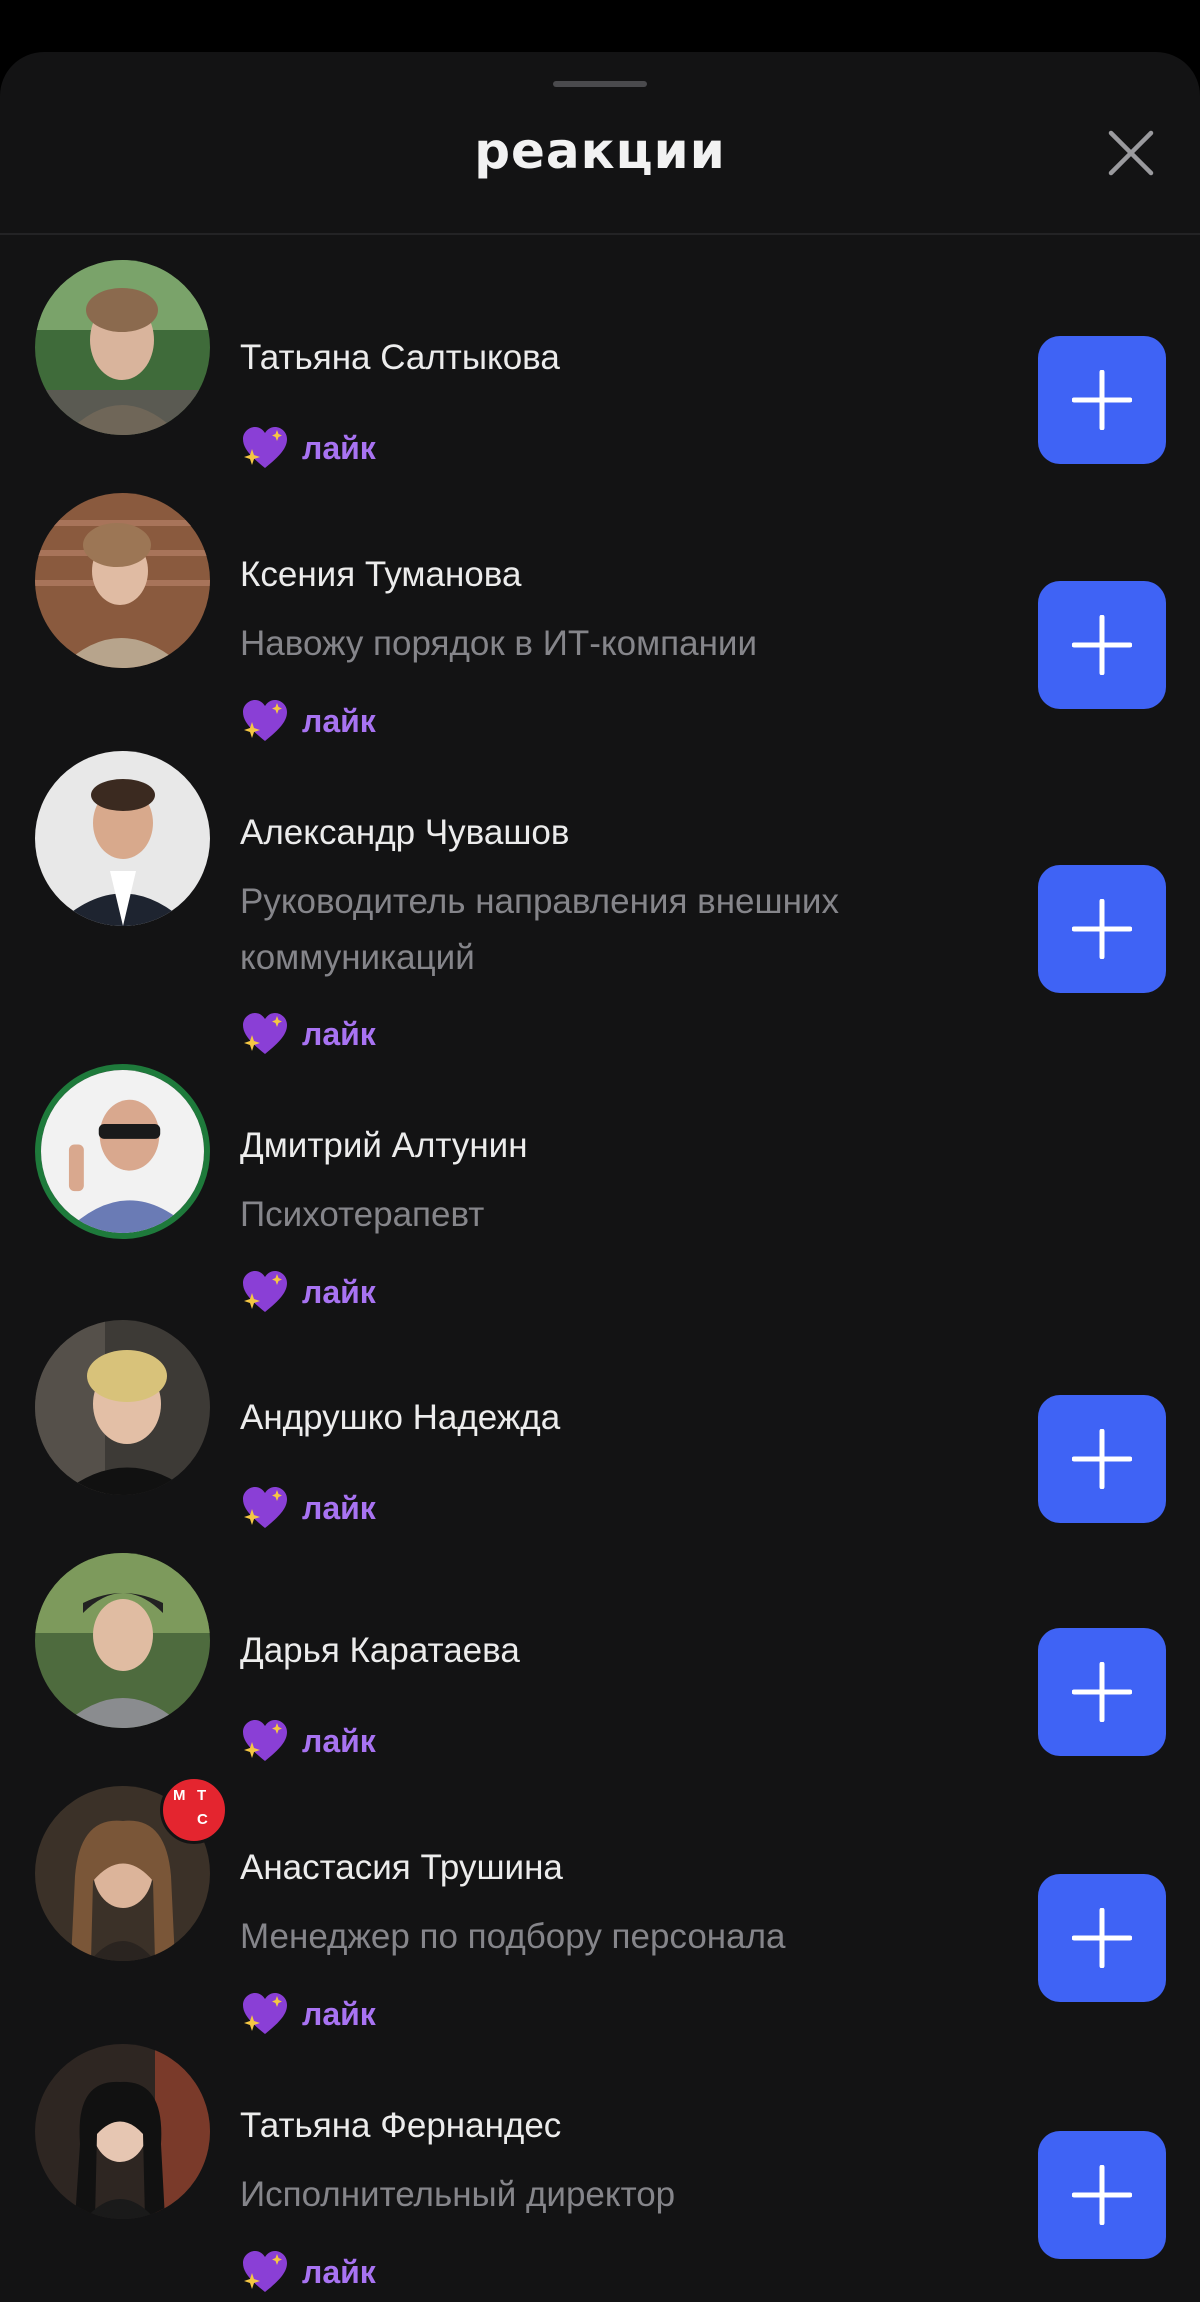 Image resolution: width=1200 pixels, height=2302 pixels. What do you see at coordinates (513, 1936) in the screenshot?
I see `user-headline: Менеджер по подбору персонала` at bounding box center [513, 1936].